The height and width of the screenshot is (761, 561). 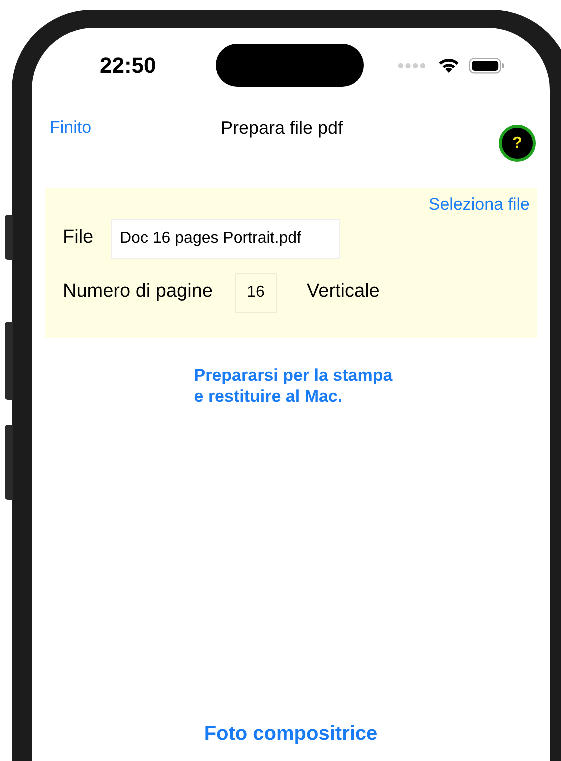 What do you see at coordinates (449, 65) in the screenshot?
I see `wifi-icon` at bounding box center [449, 65].